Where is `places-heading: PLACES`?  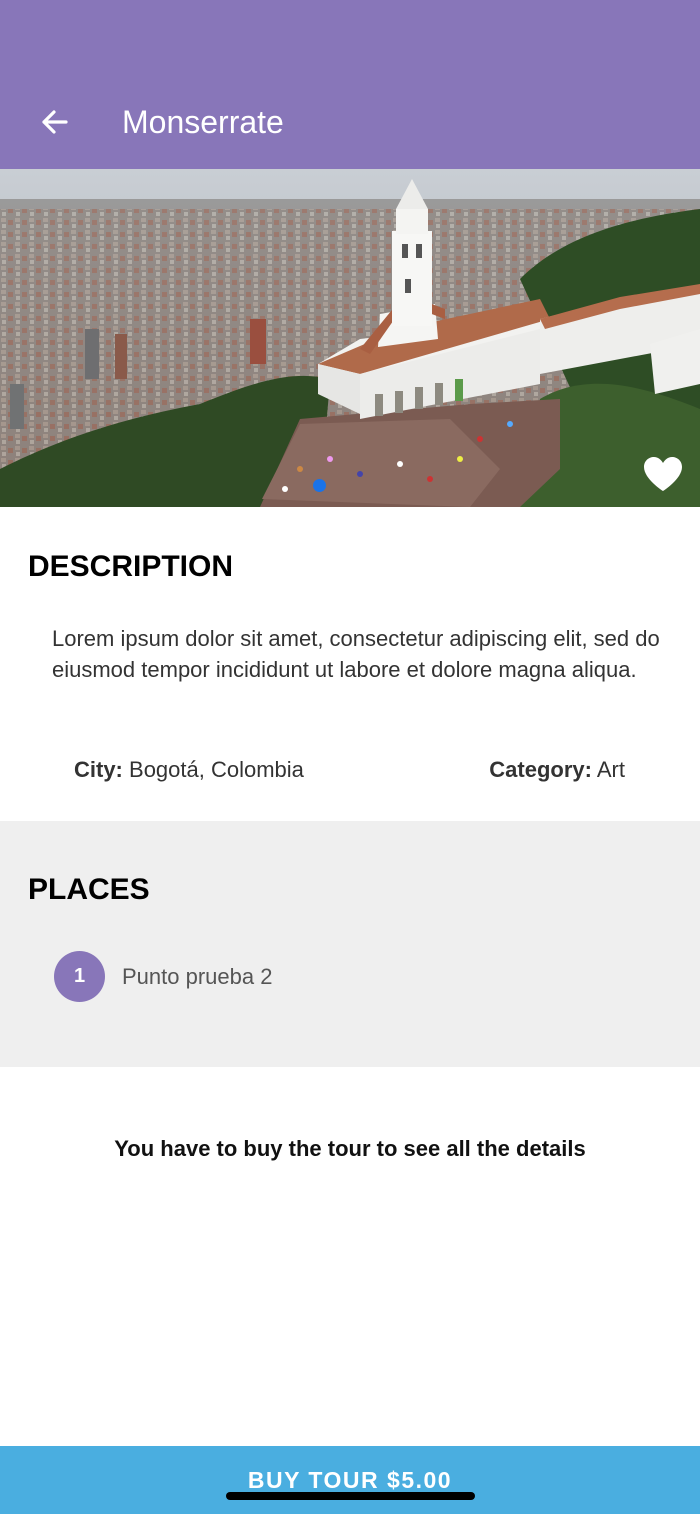
places-heading: PLACES is located at coordinates (89, 889).